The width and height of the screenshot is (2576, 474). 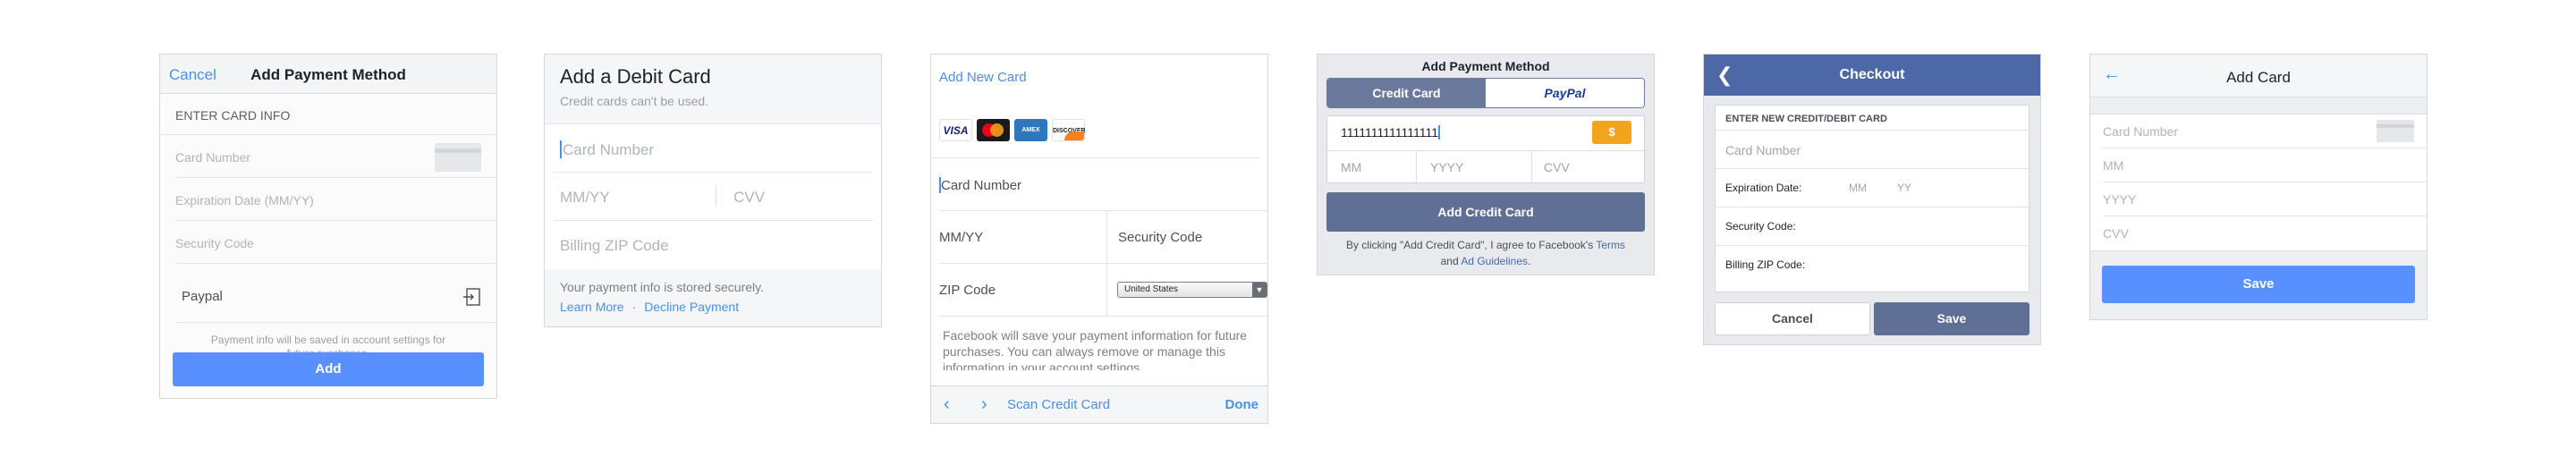 I want to click on mmyy-security-row: MM/YY Security Code, so click(x=1103, y=237).